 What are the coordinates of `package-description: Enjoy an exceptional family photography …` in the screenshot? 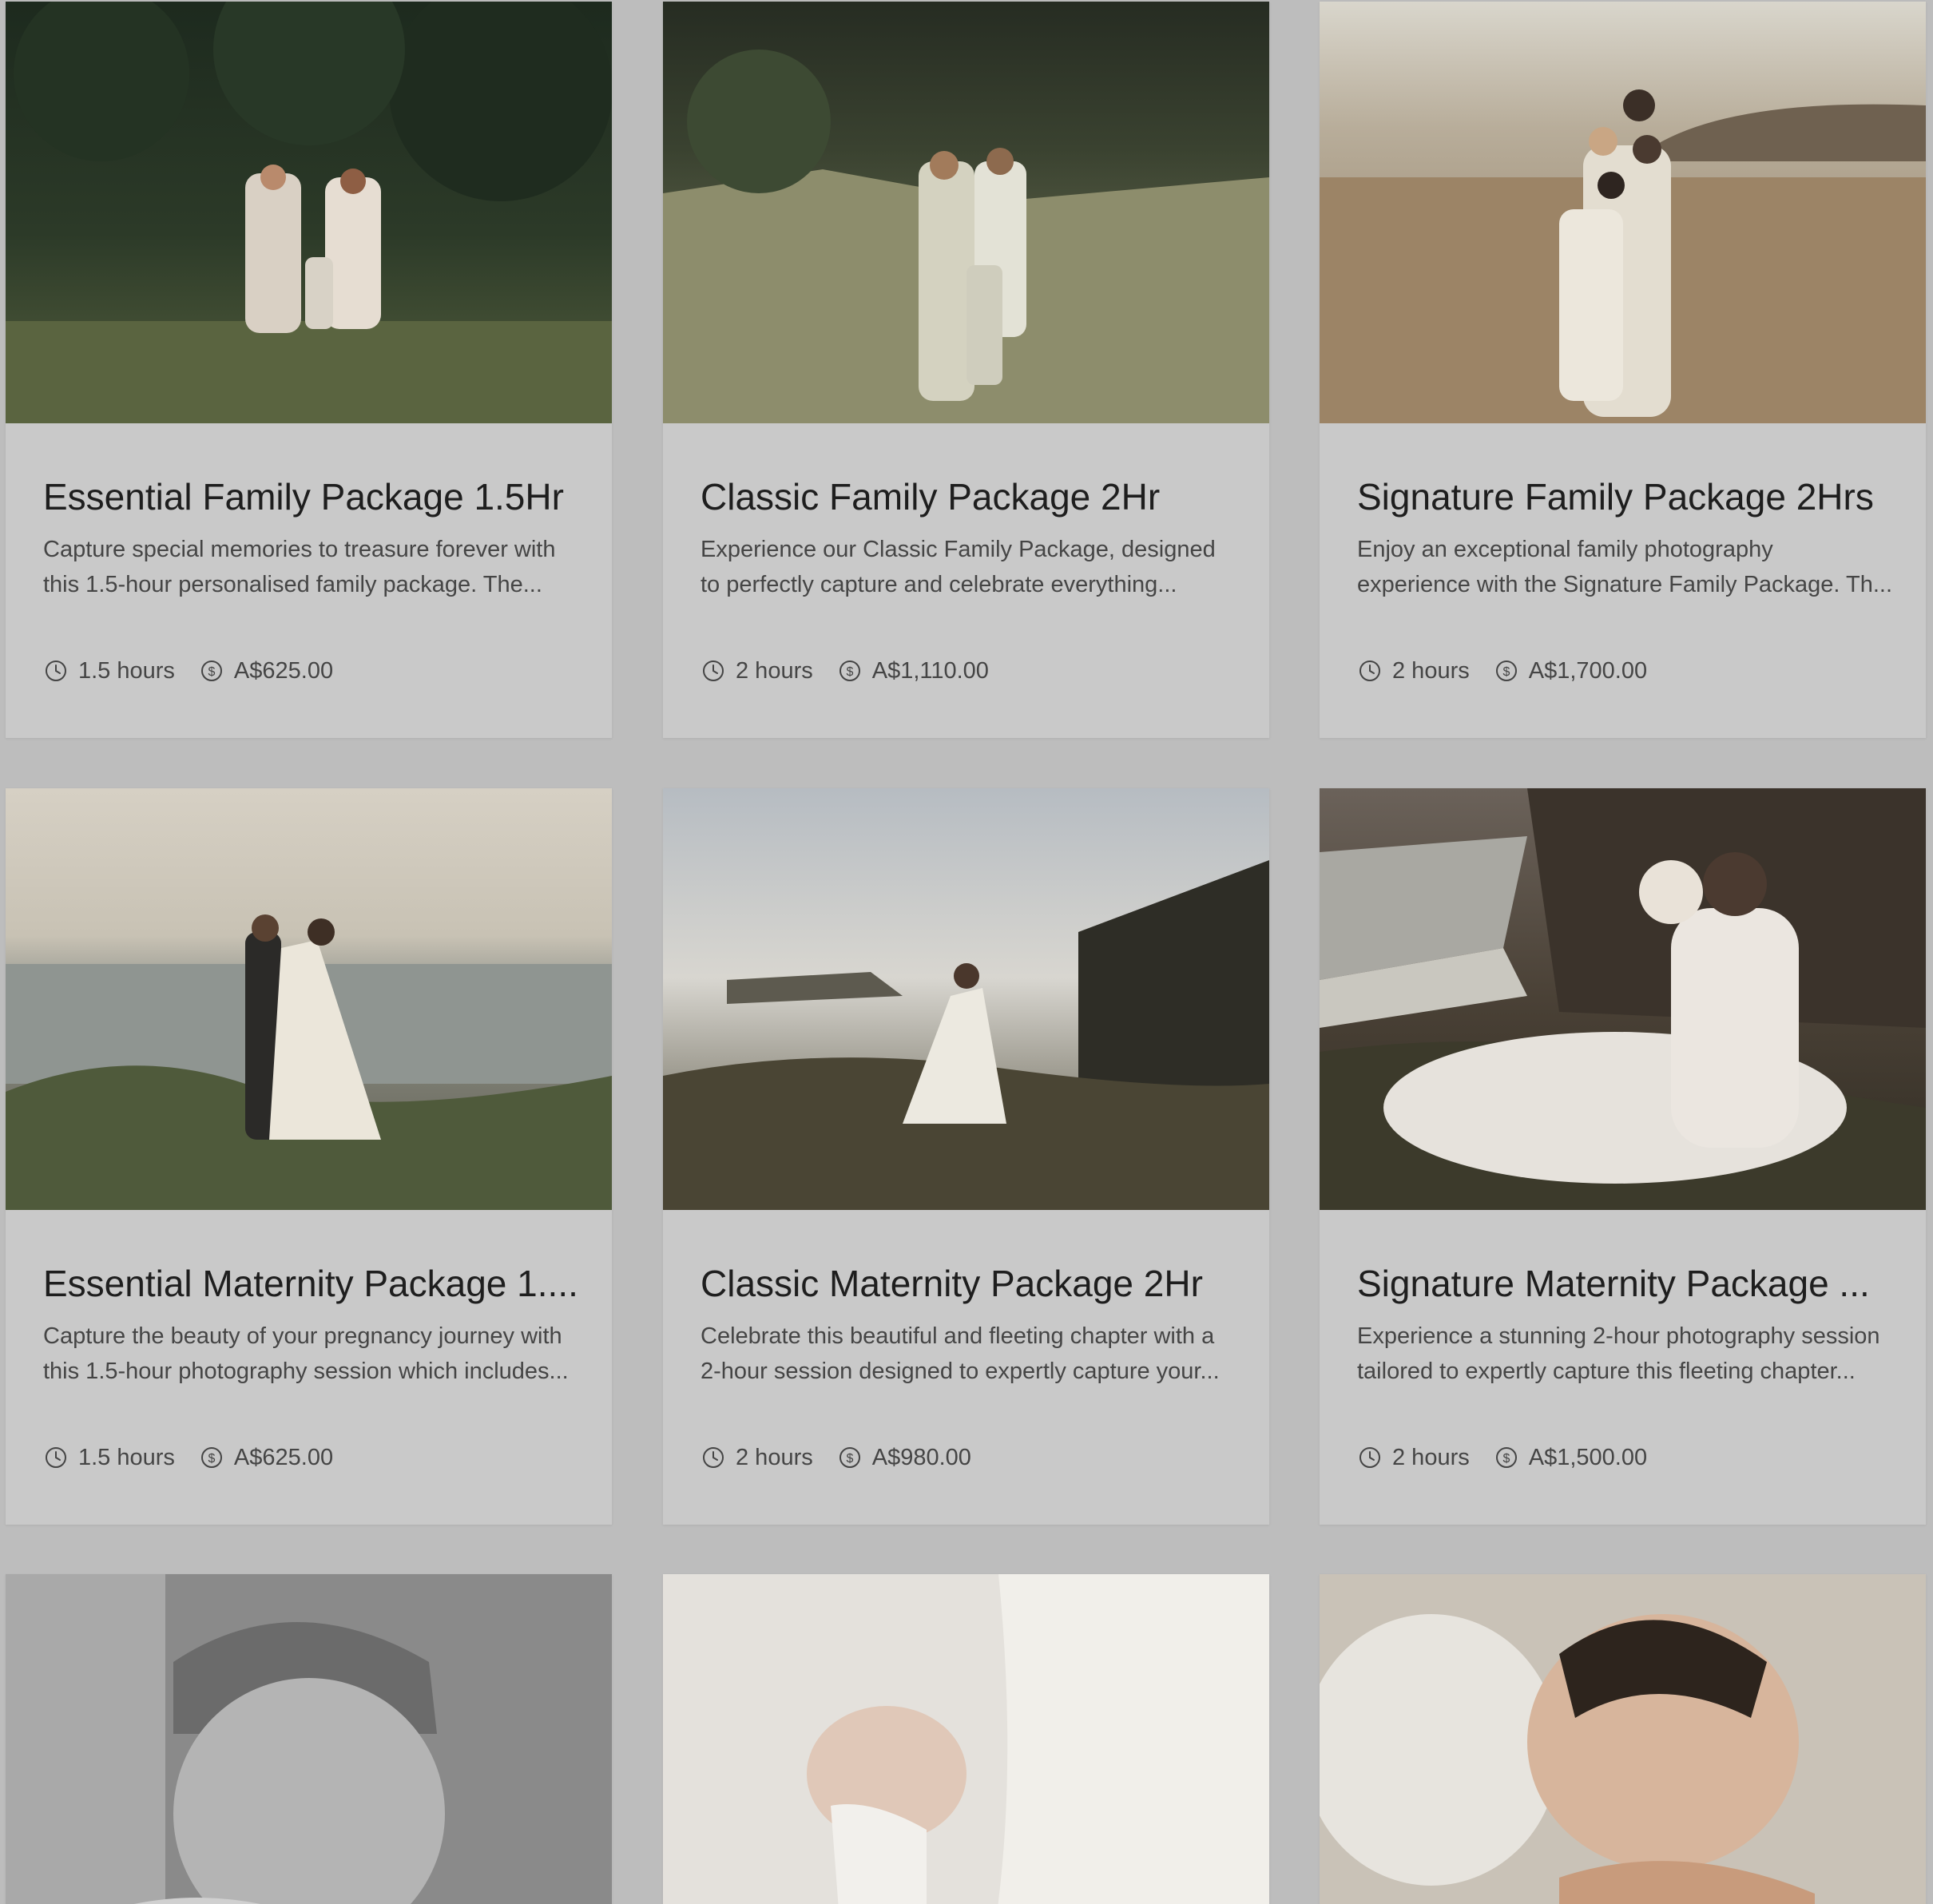 It's located at (1625, 567).